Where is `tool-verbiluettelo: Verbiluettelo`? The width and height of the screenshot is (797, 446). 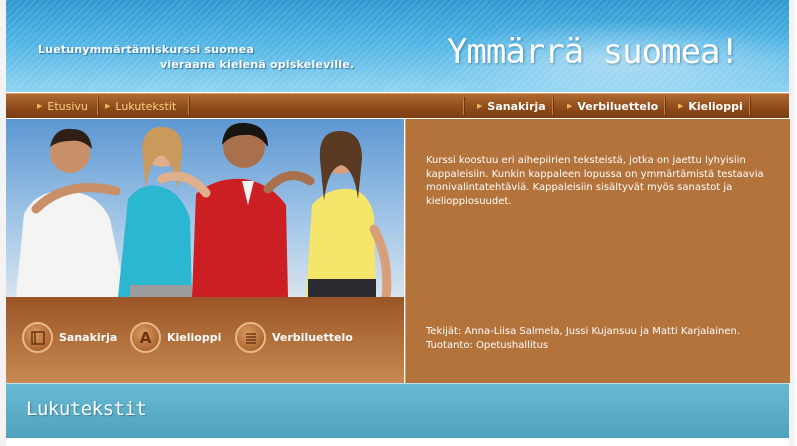 tool-verbiluettelo: Verbiluettelo is located at coordinates (294, 337).